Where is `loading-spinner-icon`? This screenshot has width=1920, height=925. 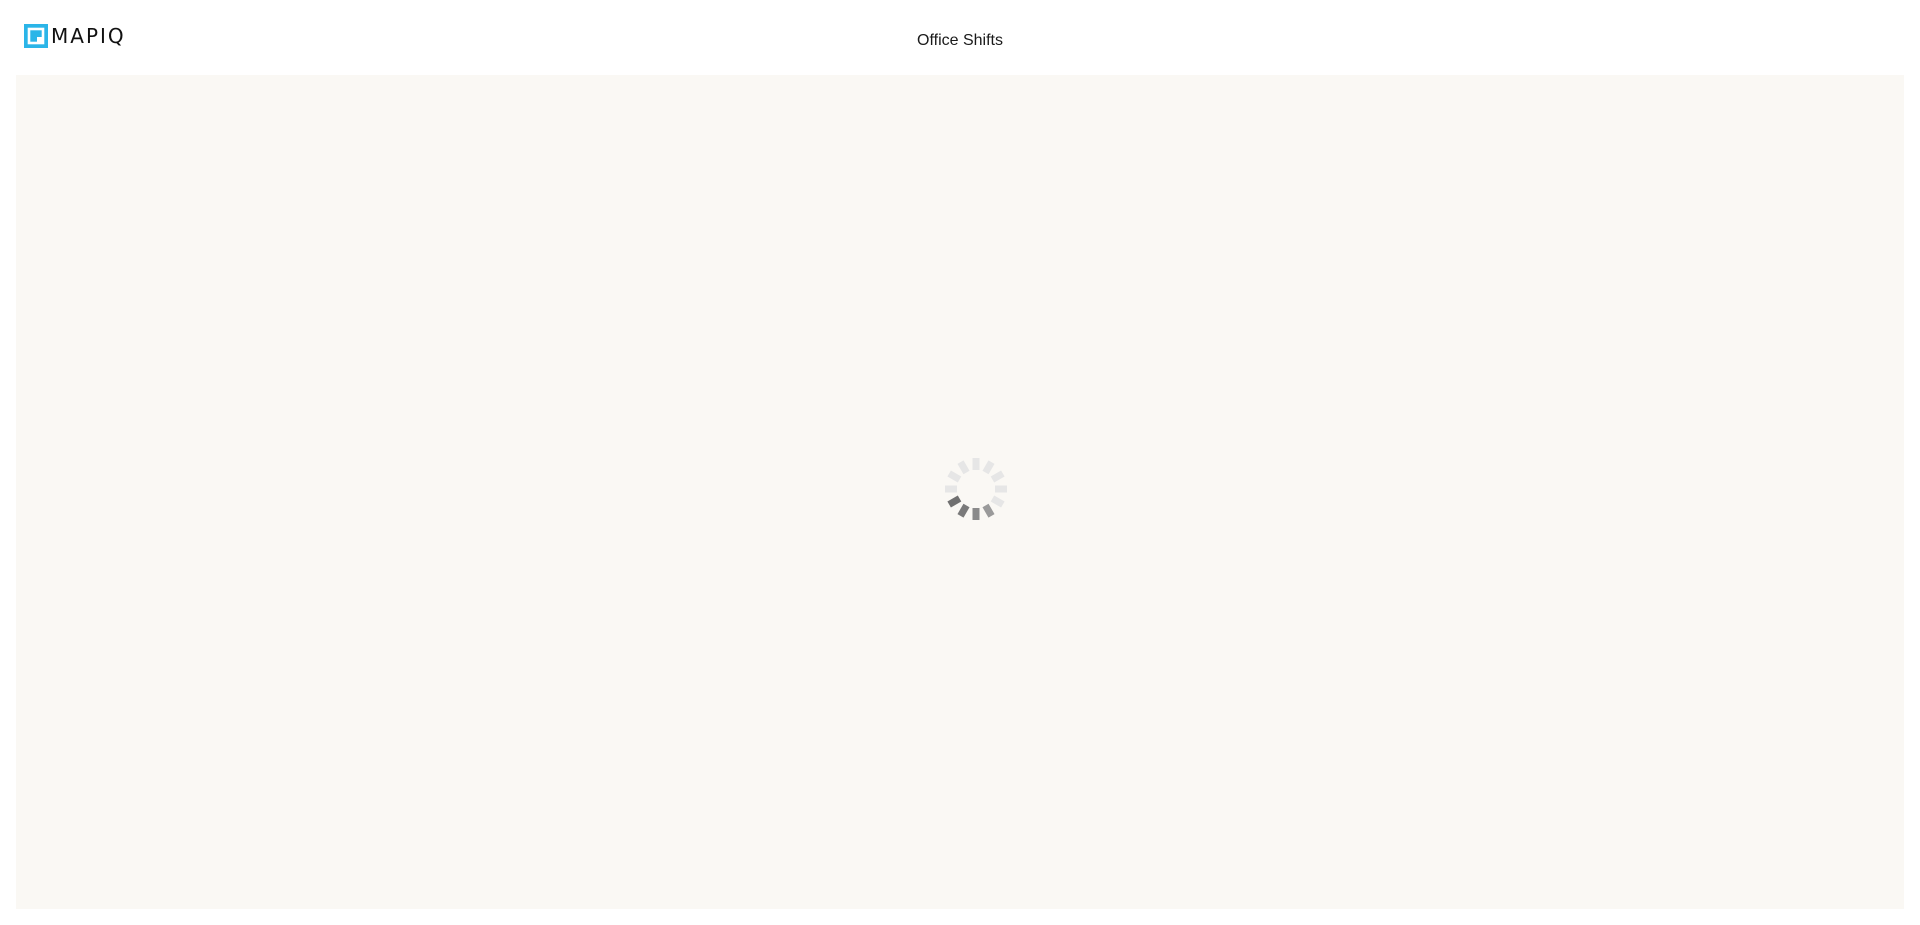 loading-spinner-icon is located at coordinates (976, 489).